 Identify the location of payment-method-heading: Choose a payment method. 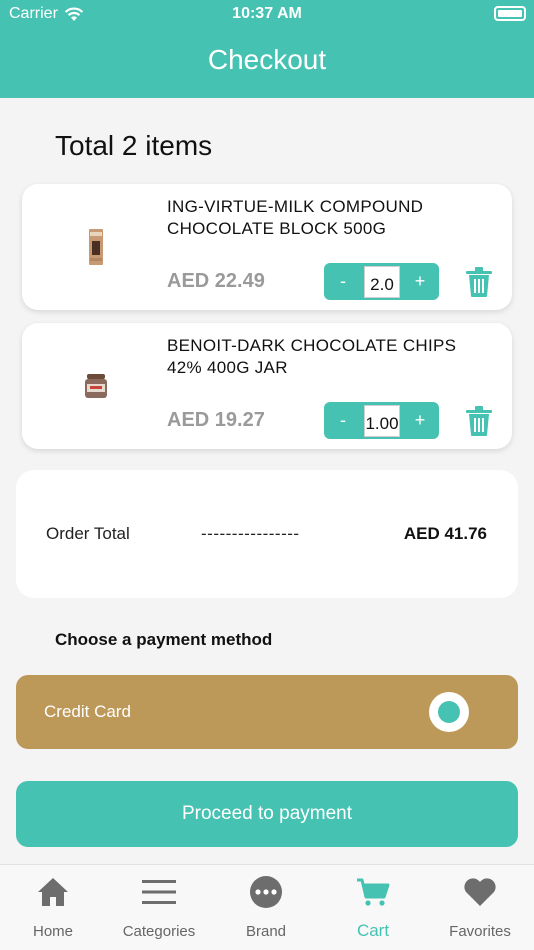
(164, 639).